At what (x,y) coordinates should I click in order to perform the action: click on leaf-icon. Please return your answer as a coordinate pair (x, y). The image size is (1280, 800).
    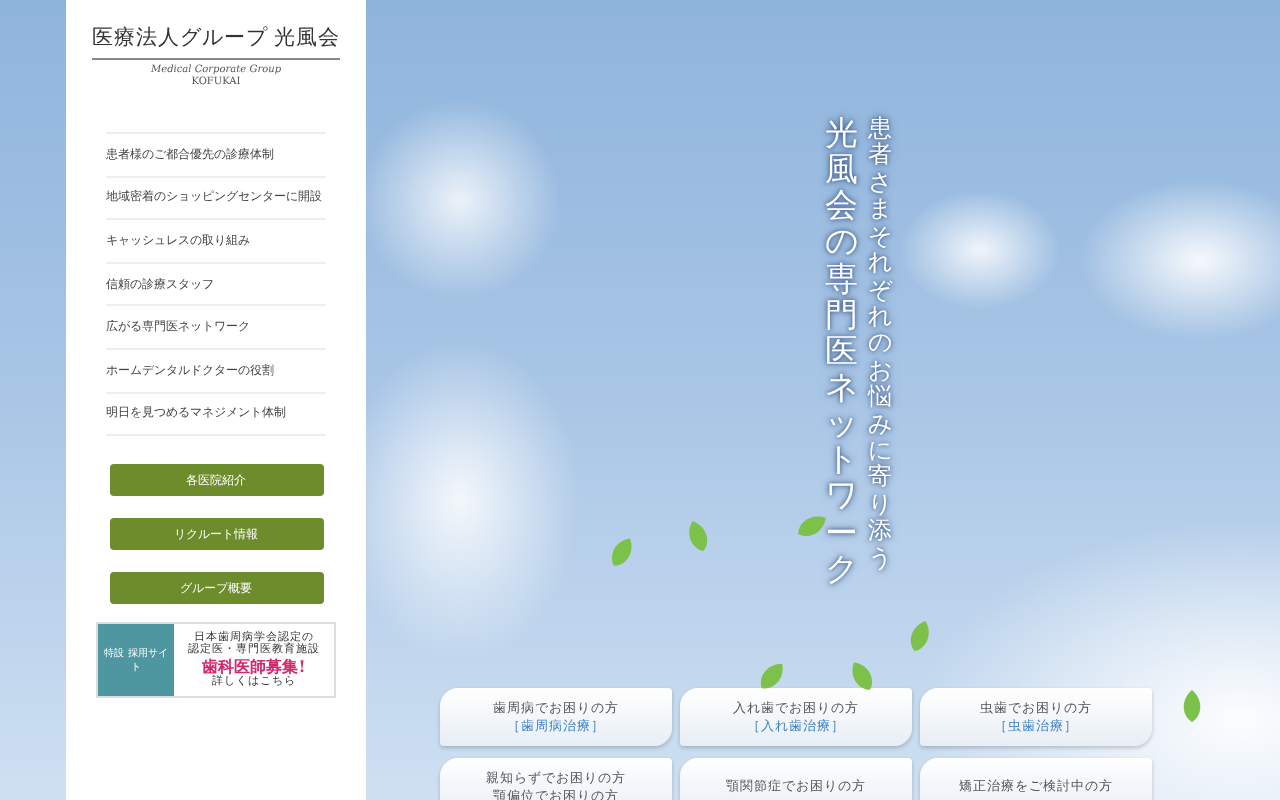
    Looking at the image, I should click on (1192, 706).